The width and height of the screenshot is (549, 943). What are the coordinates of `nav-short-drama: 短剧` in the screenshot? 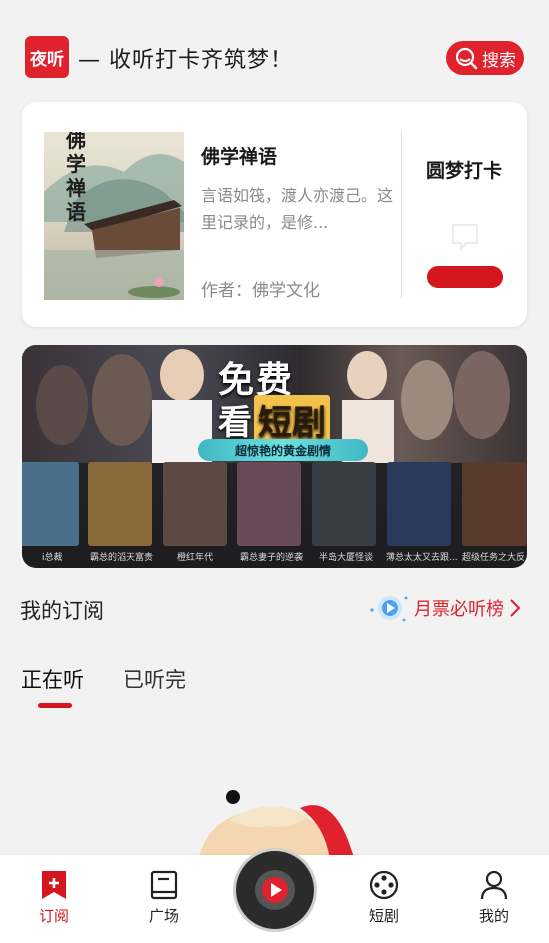 It's located at (384, 897).